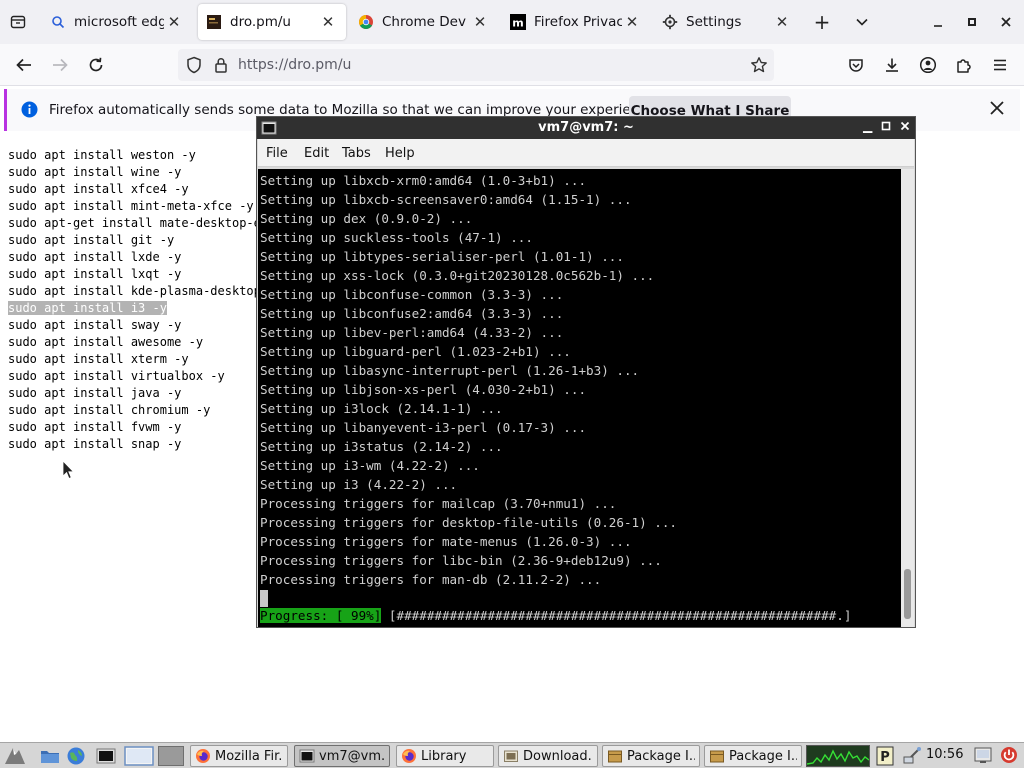  I want to click on list-all-tabs-button, so click(862, 22).